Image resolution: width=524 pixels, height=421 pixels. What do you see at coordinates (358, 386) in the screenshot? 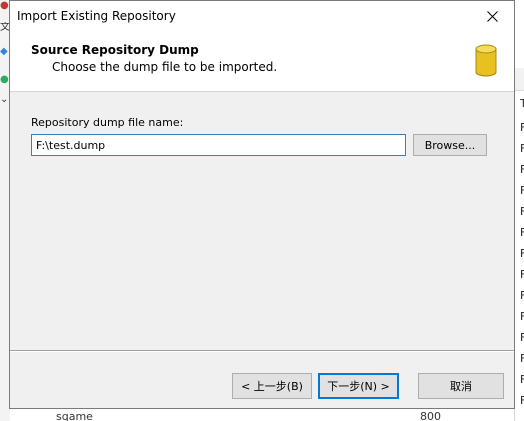
I see `next-button: 下一步(N) >` at bounding box center [358, 386].